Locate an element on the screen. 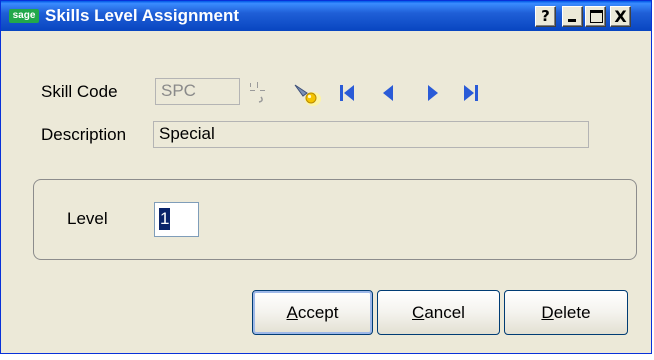 Image resolution: width=654 pixels, height=360 pixels. minimize-button is located at coordinates (572, 16).